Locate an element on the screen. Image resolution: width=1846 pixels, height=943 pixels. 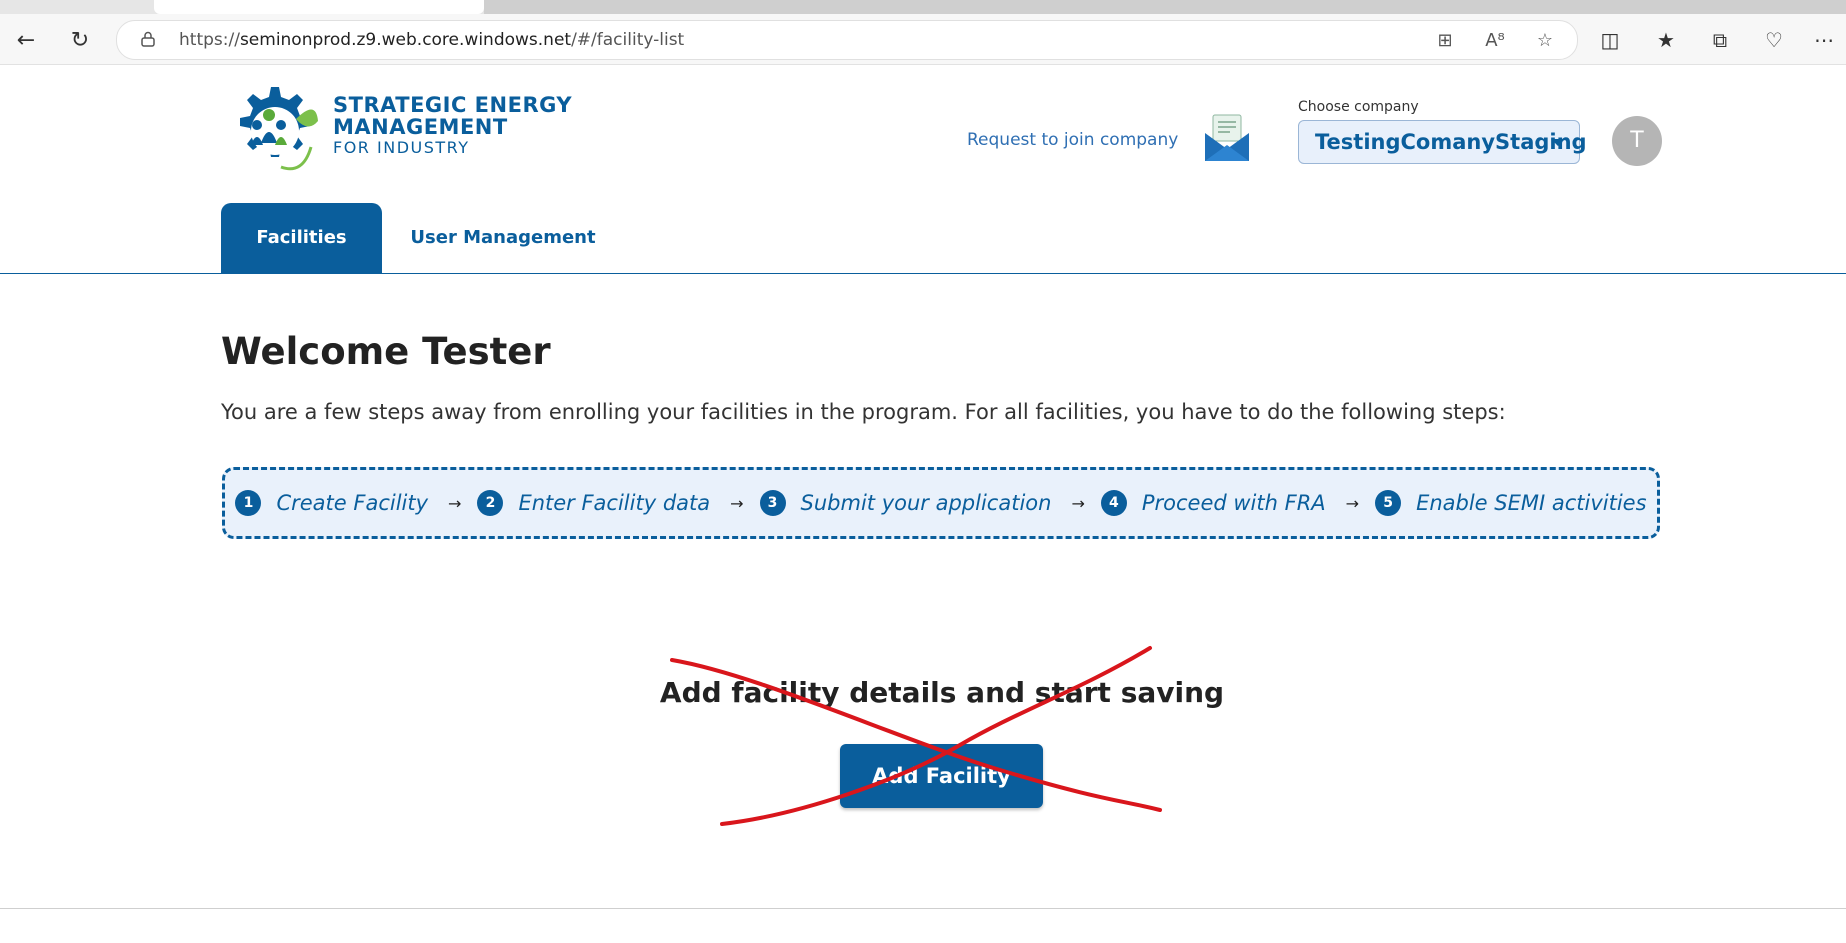
step-4: 4 Proceed with FRA → is located at coordinates (1237, 503).